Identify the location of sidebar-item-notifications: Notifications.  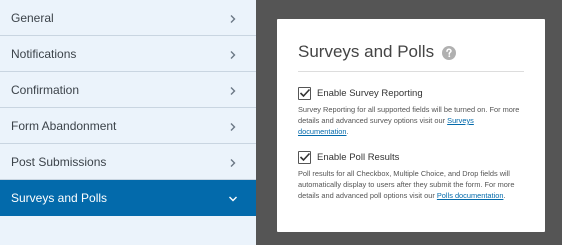
(128, 54).